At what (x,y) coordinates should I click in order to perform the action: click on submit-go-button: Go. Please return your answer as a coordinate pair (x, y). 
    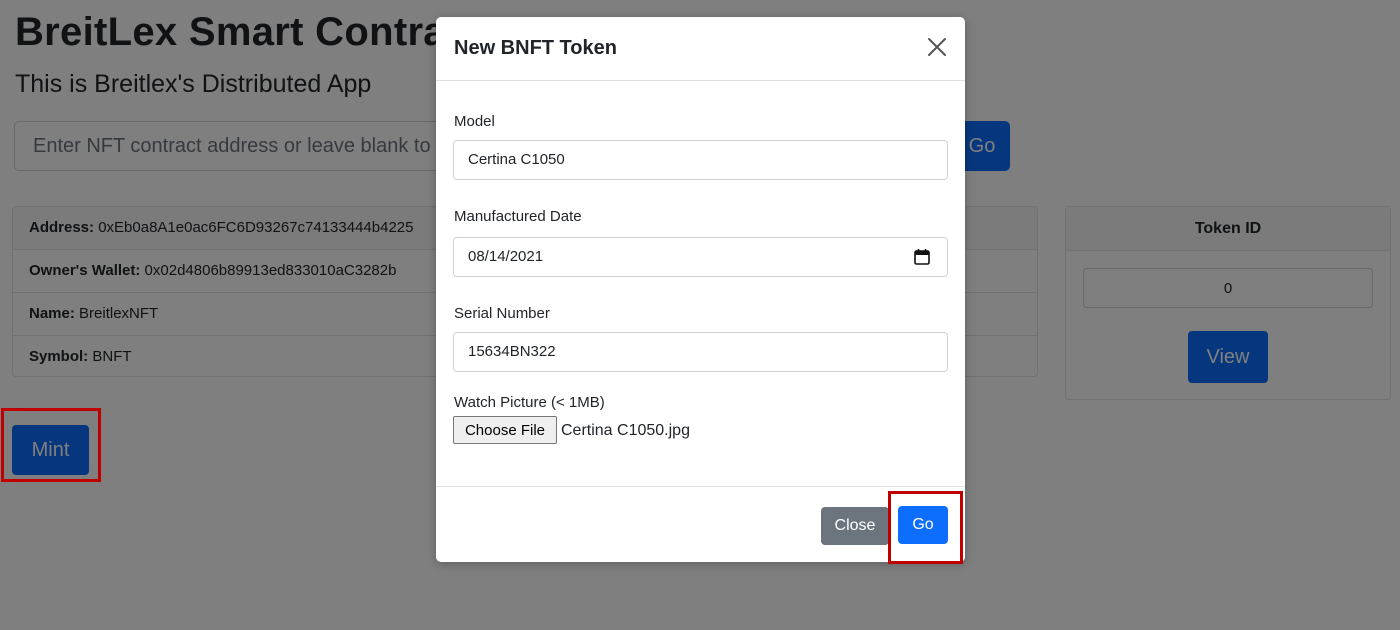
    Looking at the image, I should click on (923, 525).